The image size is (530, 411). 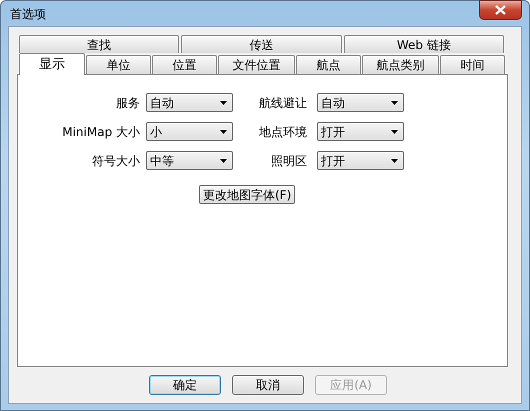 What do you see at coordinates (100, 132) in the screenshot?
I see `setting-label: MiniMap 大小` at bounding box center [100, 132].